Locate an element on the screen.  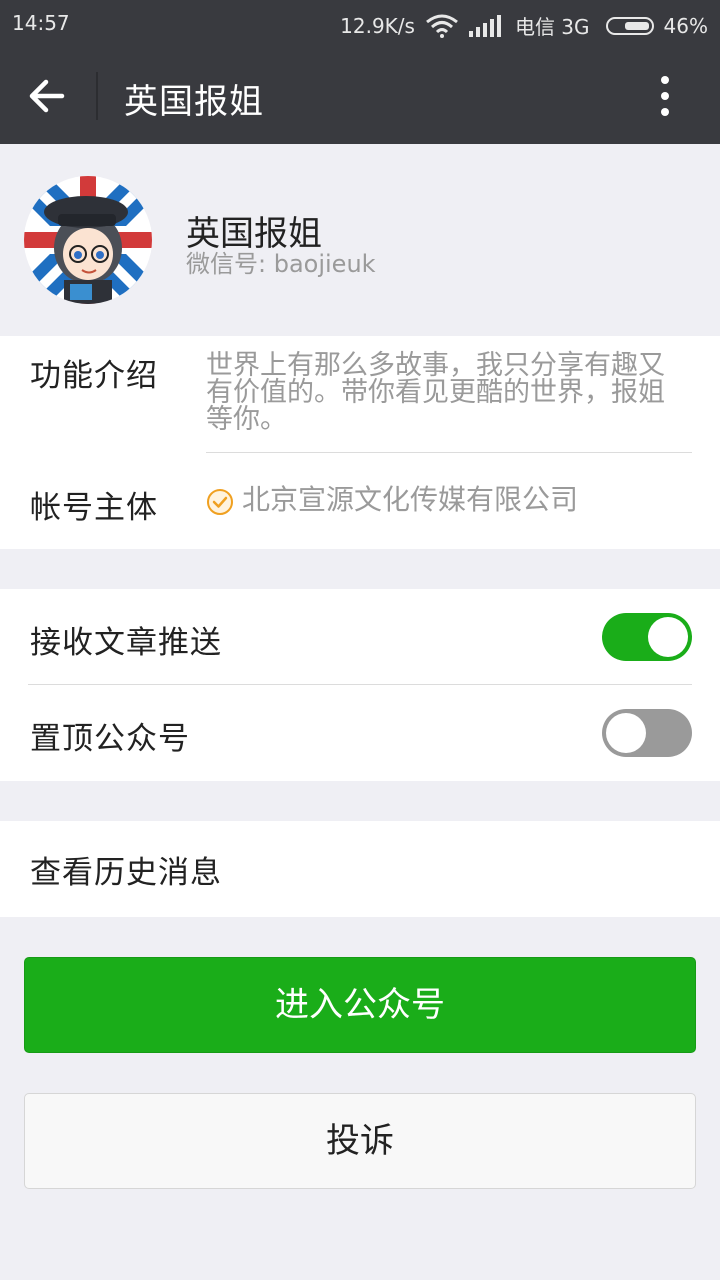
page-title: 英国报姐 is located at coordinates (194, 102).